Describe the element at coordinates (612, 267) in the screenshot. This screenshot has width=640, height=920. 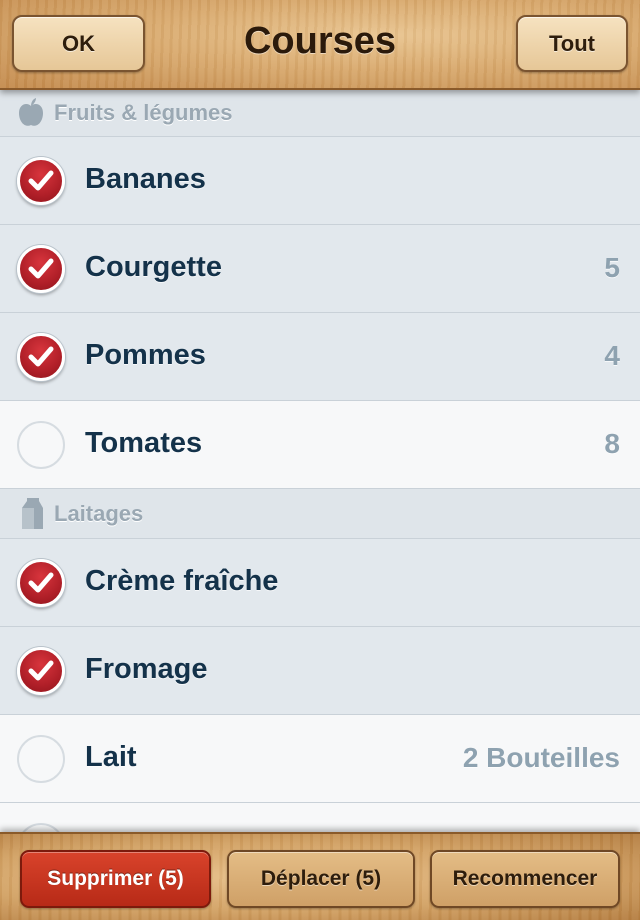
I see `item-quantity: 5` at that location.